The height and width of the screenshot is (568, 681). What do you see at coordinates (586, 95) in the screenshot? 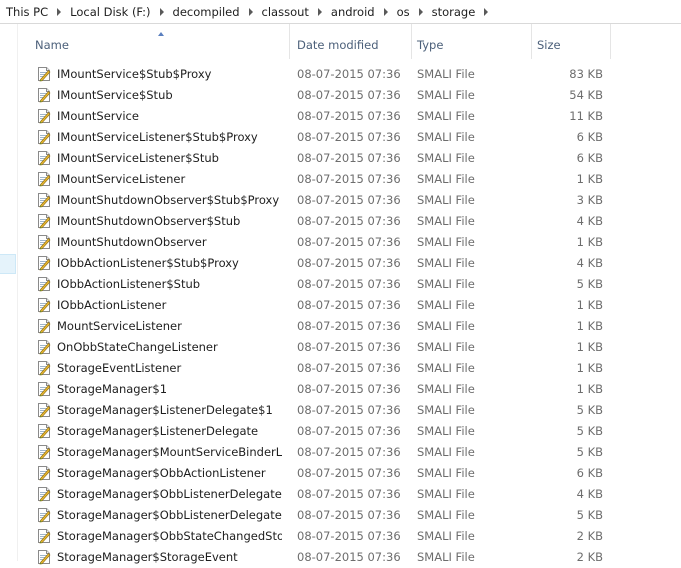
I see `file-size: 54 KB` at bounding box center [586, 95].